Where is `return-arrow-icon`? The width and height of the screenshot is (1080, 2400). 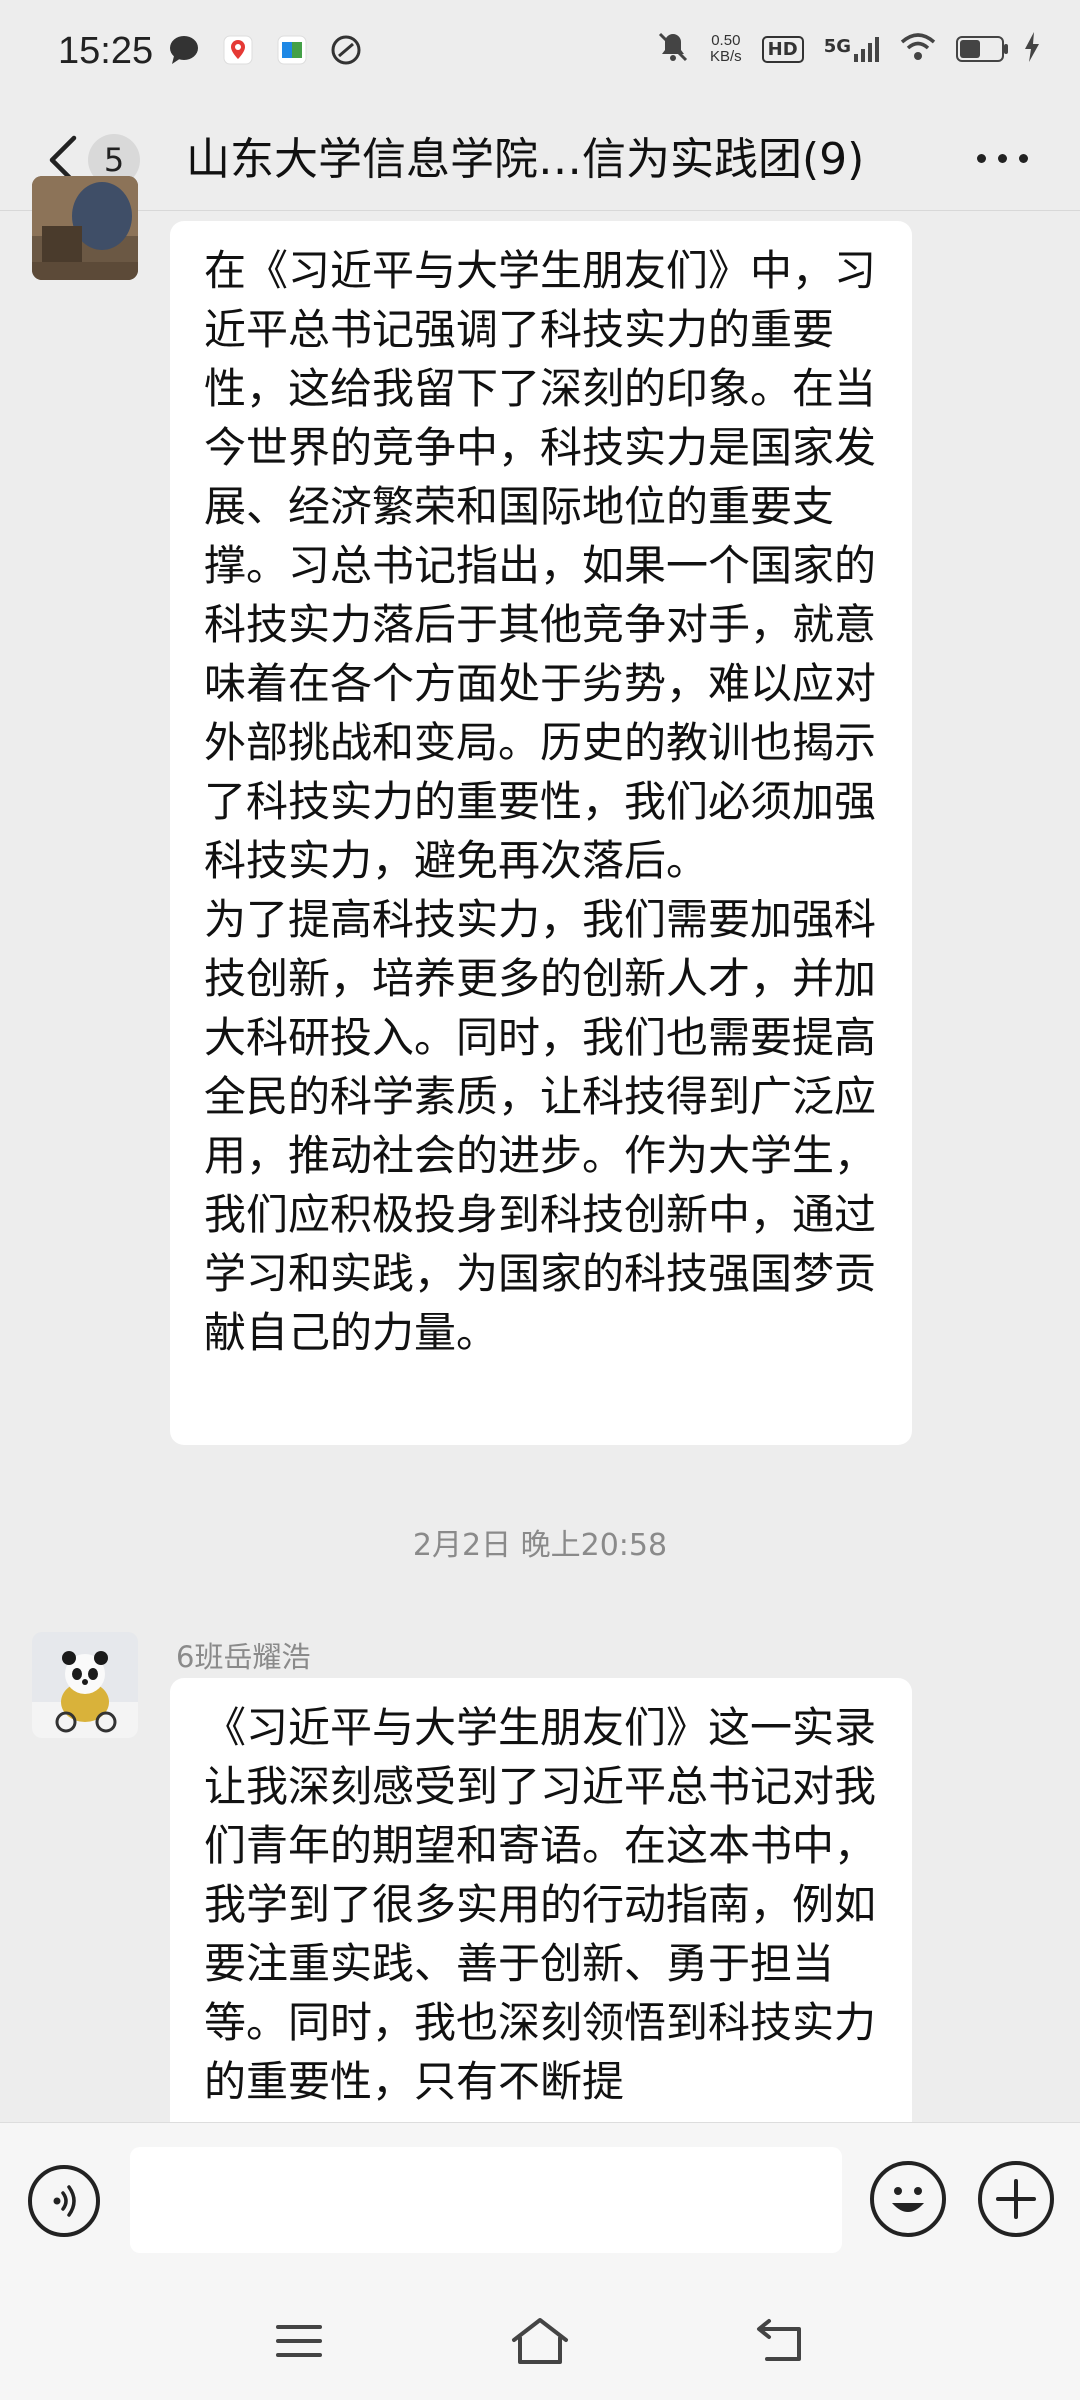
return-arrow-icon is located at coordinates (779, 2340).